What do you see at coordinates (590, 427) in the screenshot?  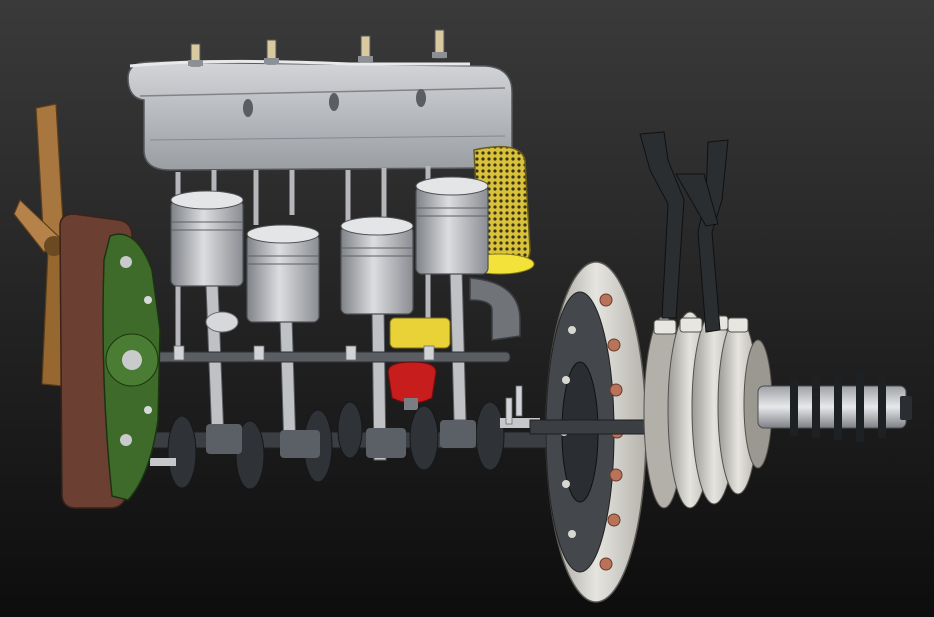 I see `input-shaft` at bounding box center [590, 427].